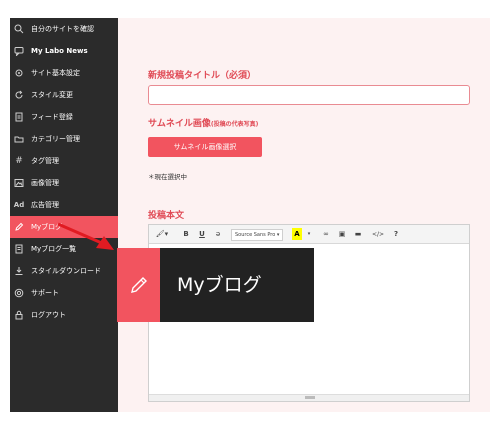 This screenshot has height=433, width=500. I want to click on thumbnail-label-text: サムネイル画像, so click(179, 124).